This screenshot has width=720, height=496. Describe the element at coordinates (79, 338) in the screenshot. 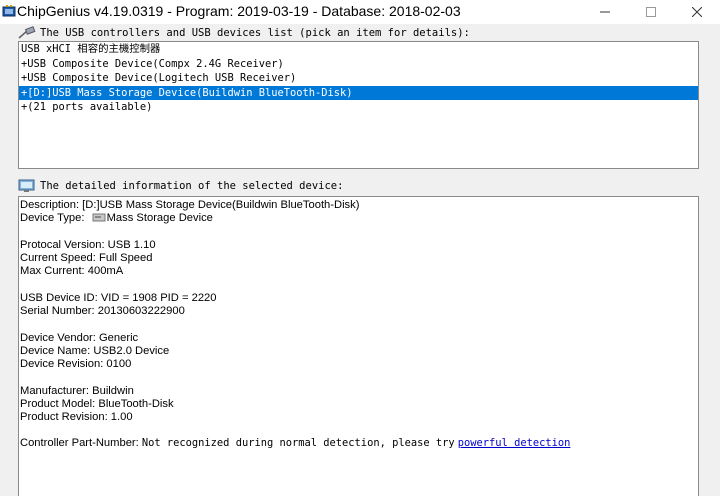

I see `device-vendor-line: Device Vendor: Generic` at that location.